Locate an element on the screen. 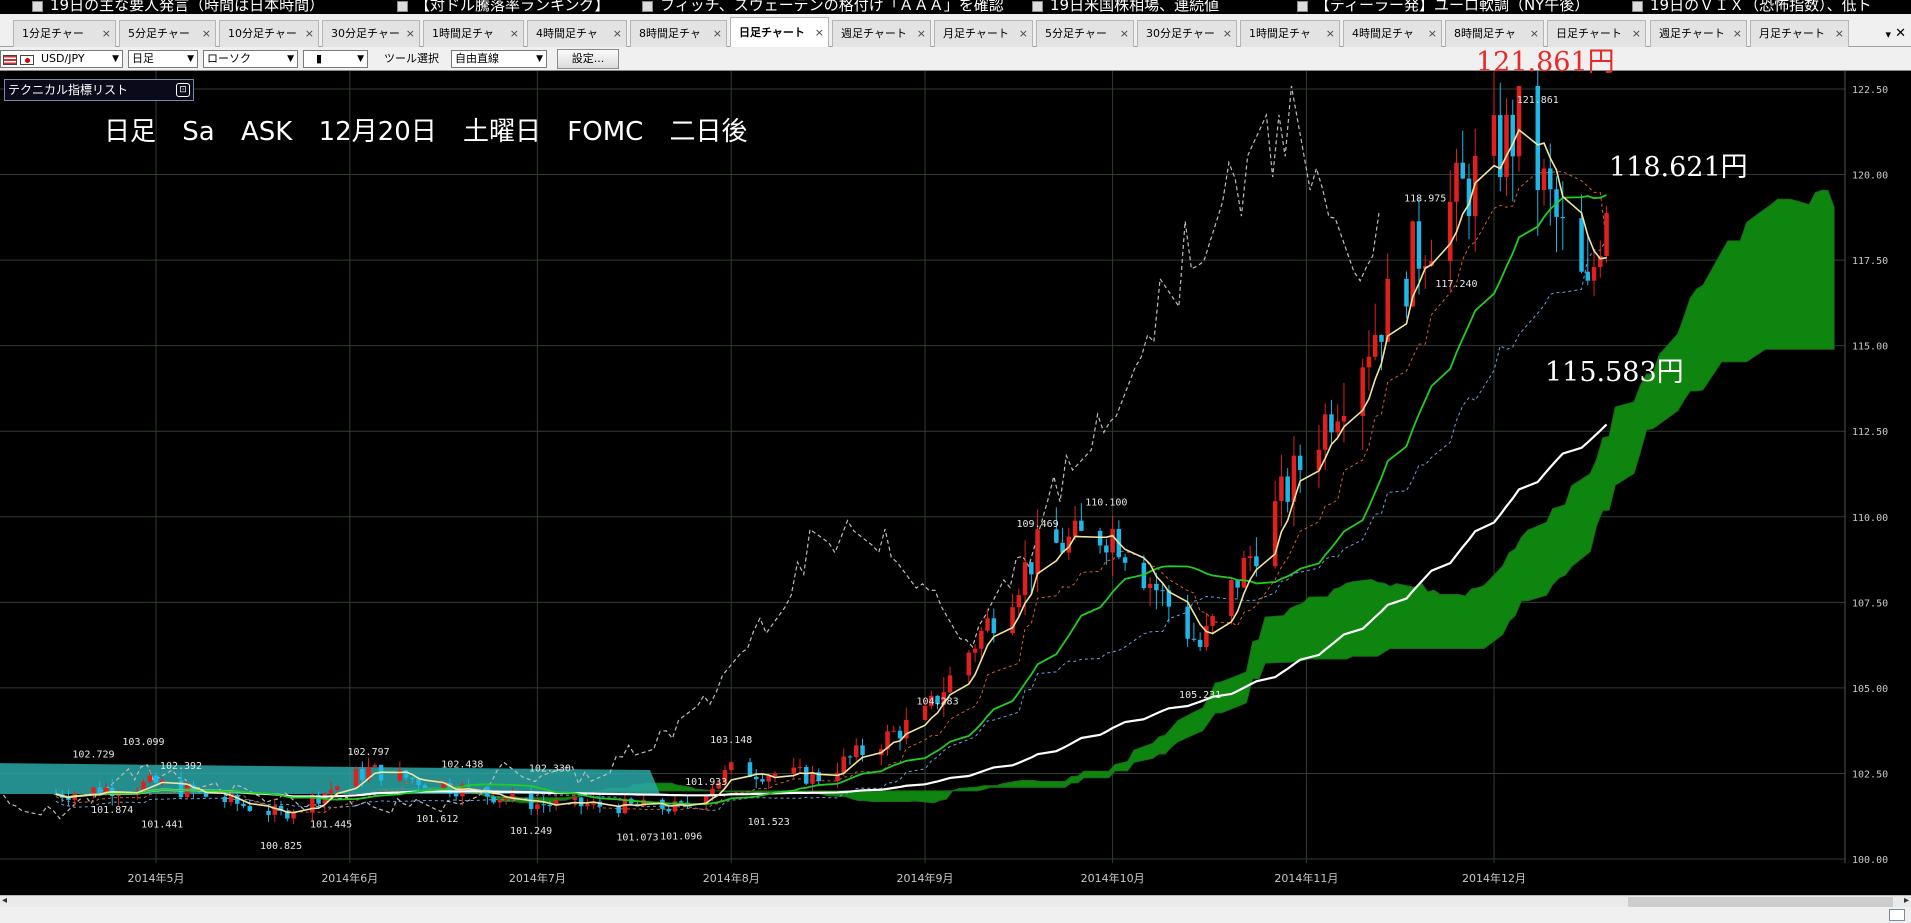 This screenshot has height=923, width=1911. price-label: 102.392 is located at coordinates (181, 766).